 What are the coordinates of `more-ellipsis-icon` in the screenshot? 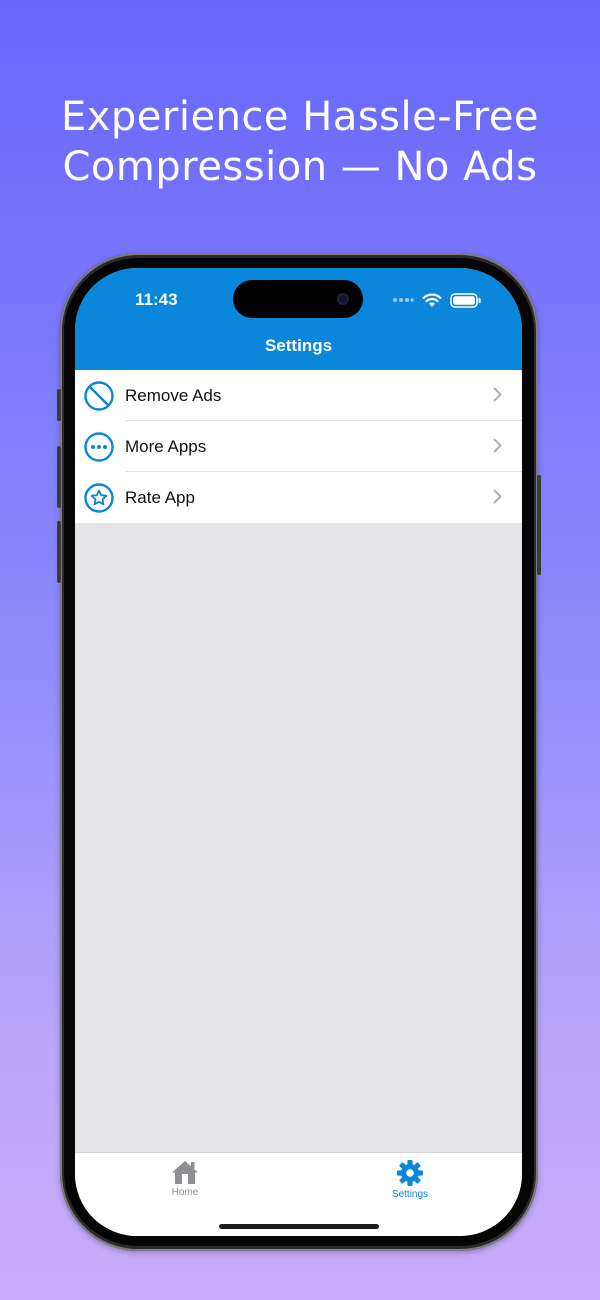 It's located at (99, 447).